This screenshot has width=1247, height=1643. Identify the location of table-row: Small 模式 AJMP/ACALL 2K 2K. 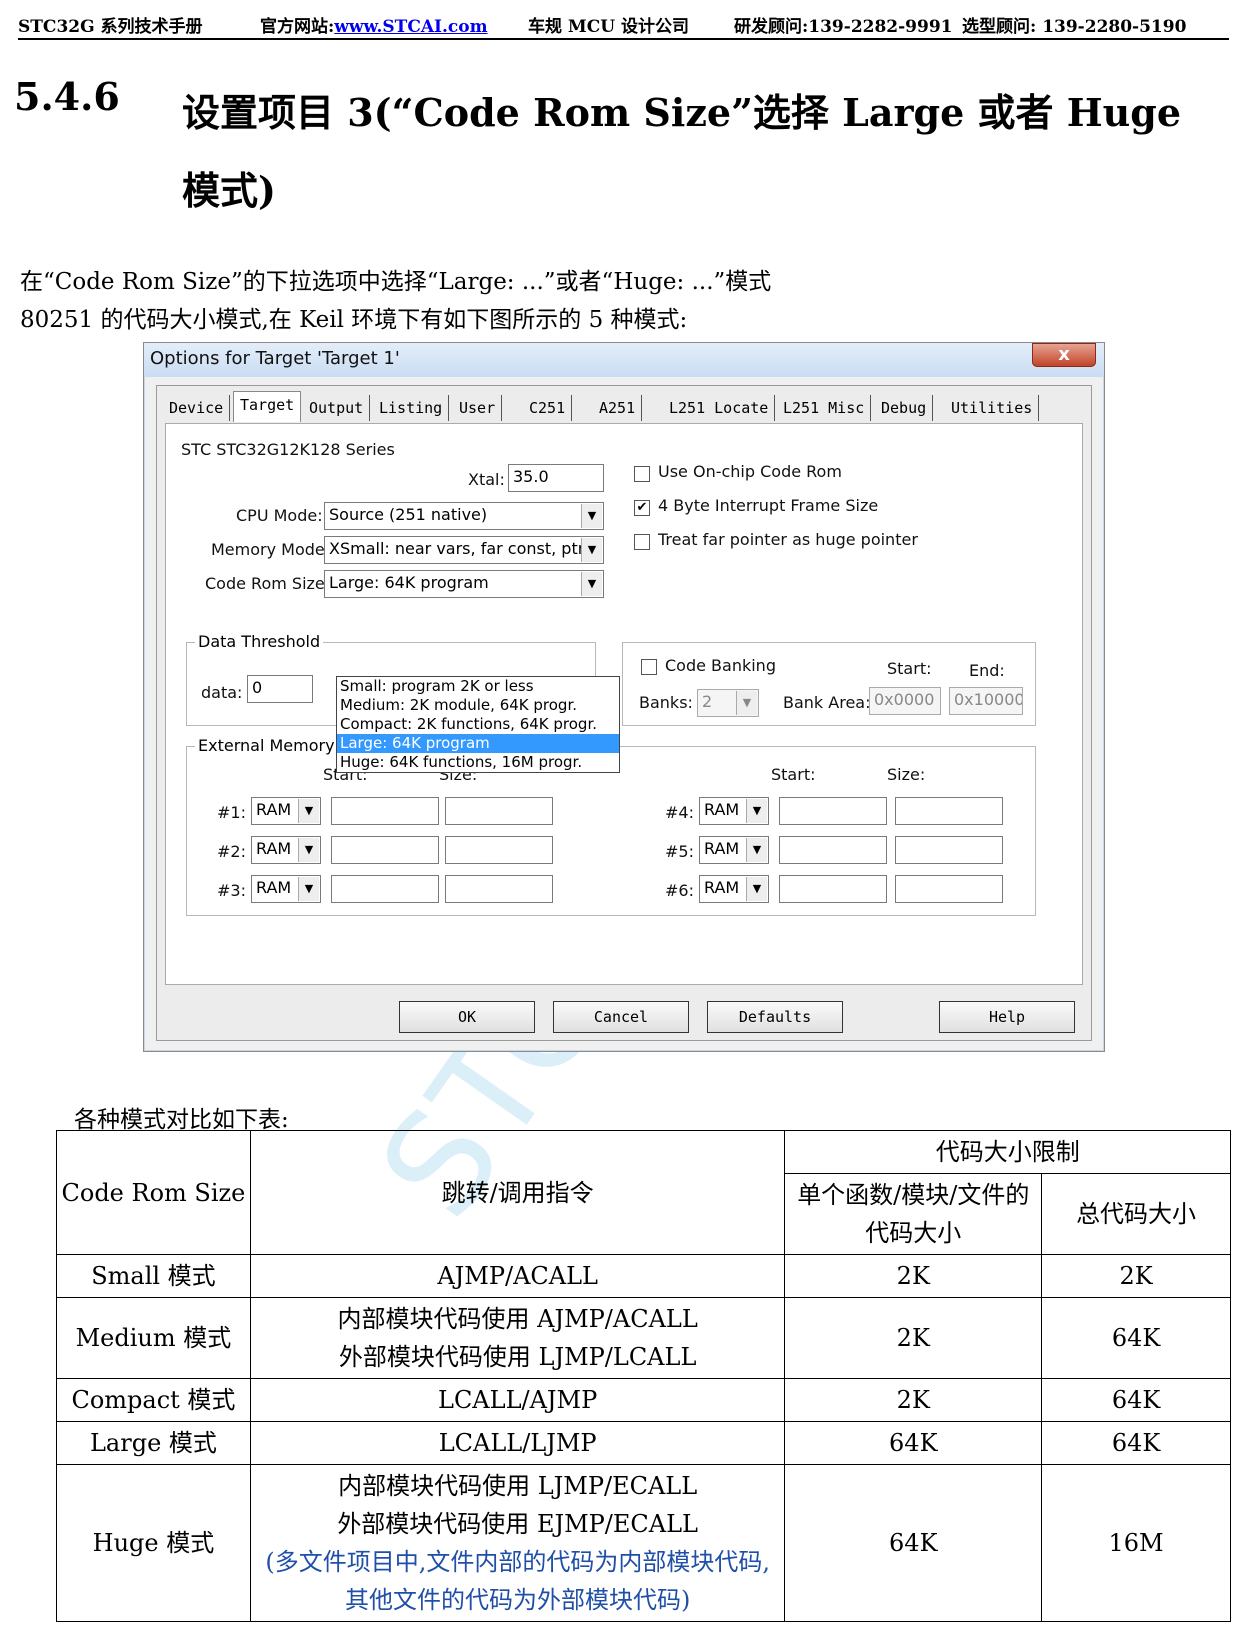
(643, 1276).